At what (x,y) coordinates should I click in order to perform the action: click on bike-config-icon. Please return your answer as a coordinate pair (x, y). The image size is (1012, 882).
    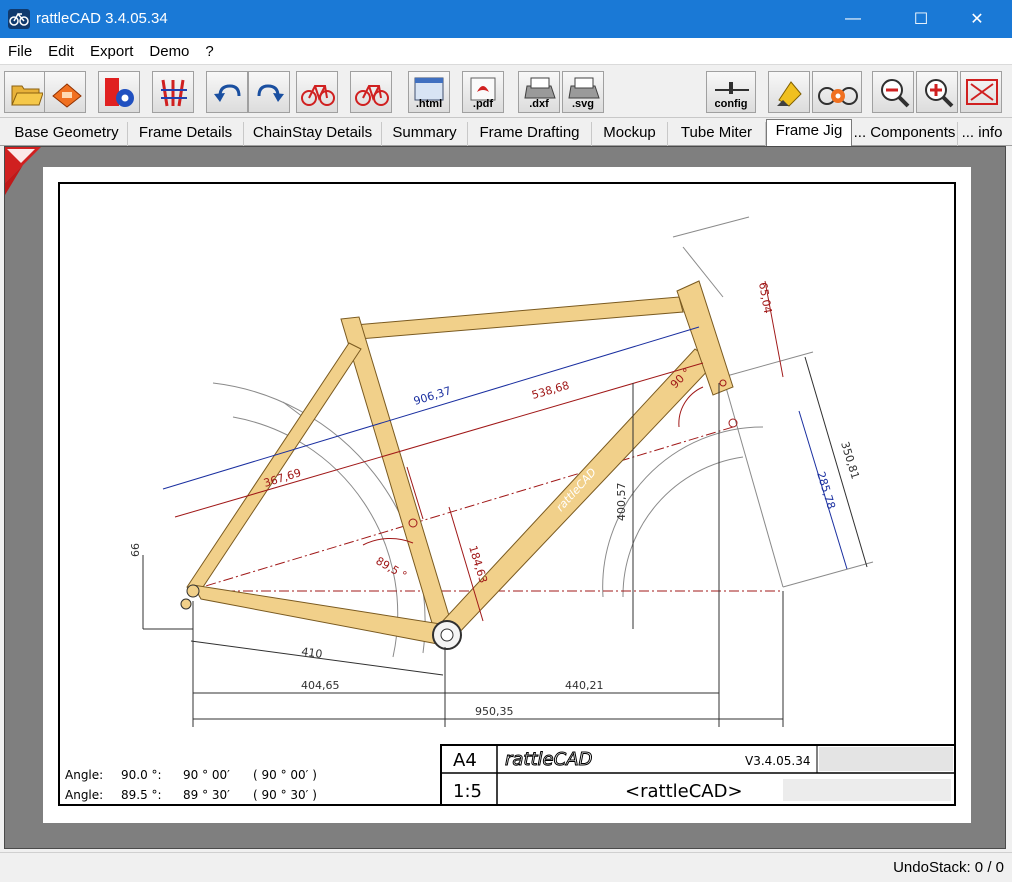
    Looking at the image, I should click on (838, 96).